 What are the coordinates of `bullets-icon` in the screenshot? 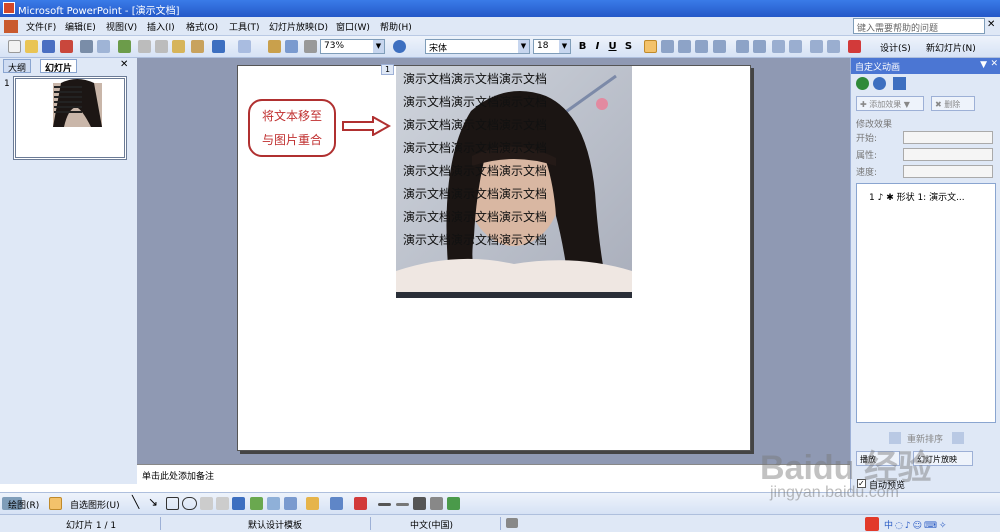 It's located at (759, 46).